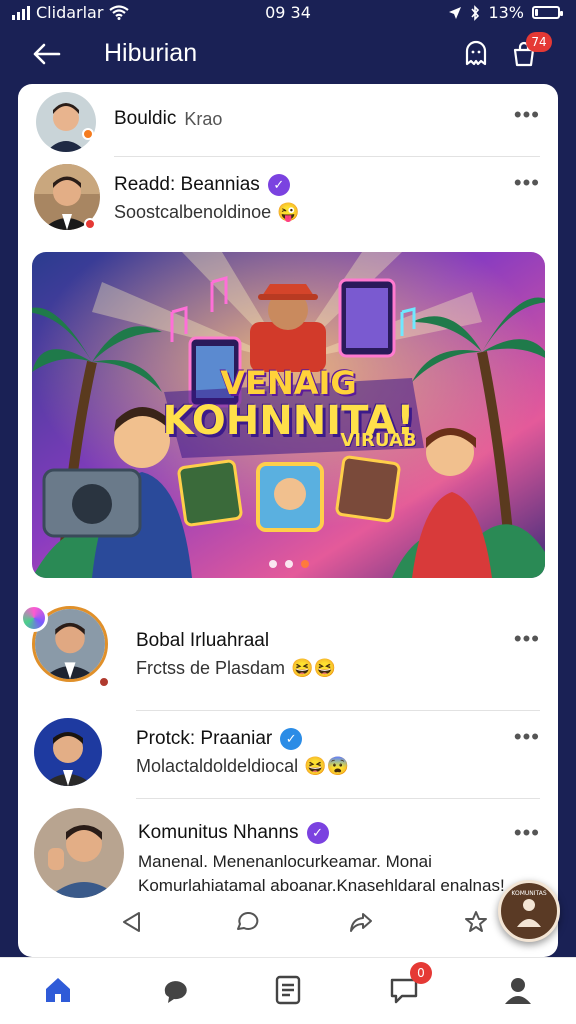 This screenshot has width=576, height=1024. What do you see at coordinates (421, 973) in the screenshot?
I see `messages-badge: 0` at bounding box center [421, 973].